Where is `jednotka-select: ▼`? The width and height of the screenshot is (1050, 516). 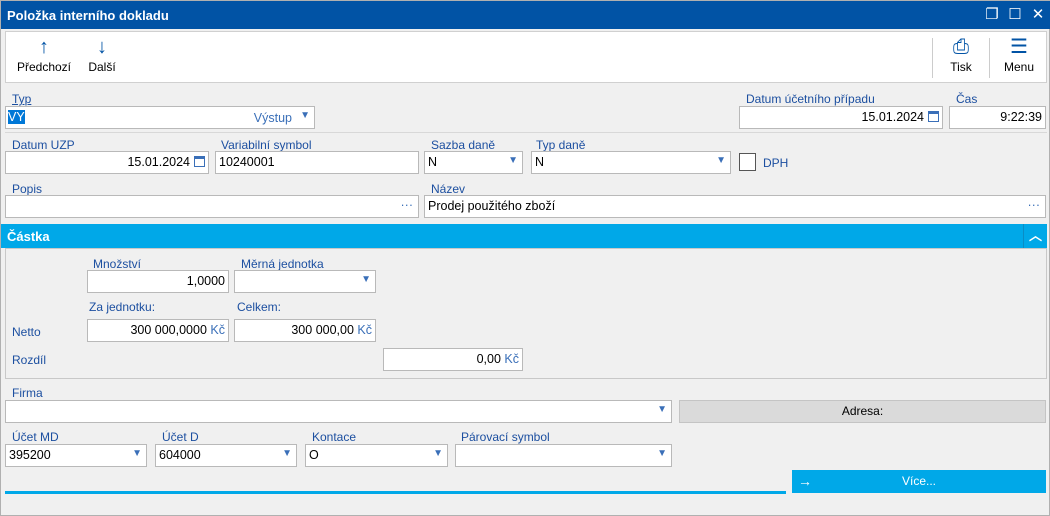
jednotka-select: ▼ is located at coordinates (305, 281).